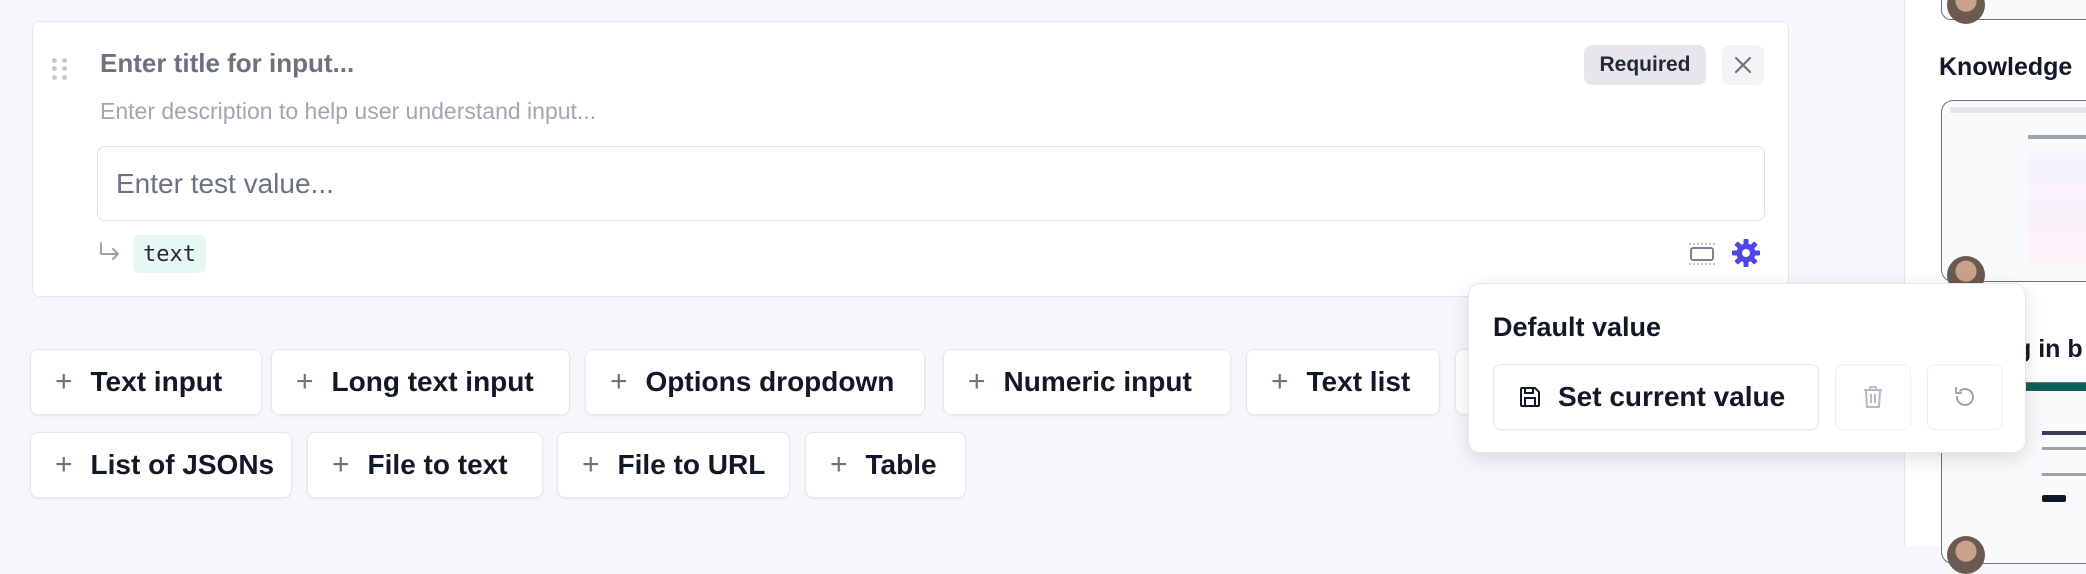 This screenshot has height=574, width=2086. What do you see at coordinates (770, 381) in the screenshot?
I see `add-options-dropdown-label: Options dropdown` at bounding box center [770, 381].